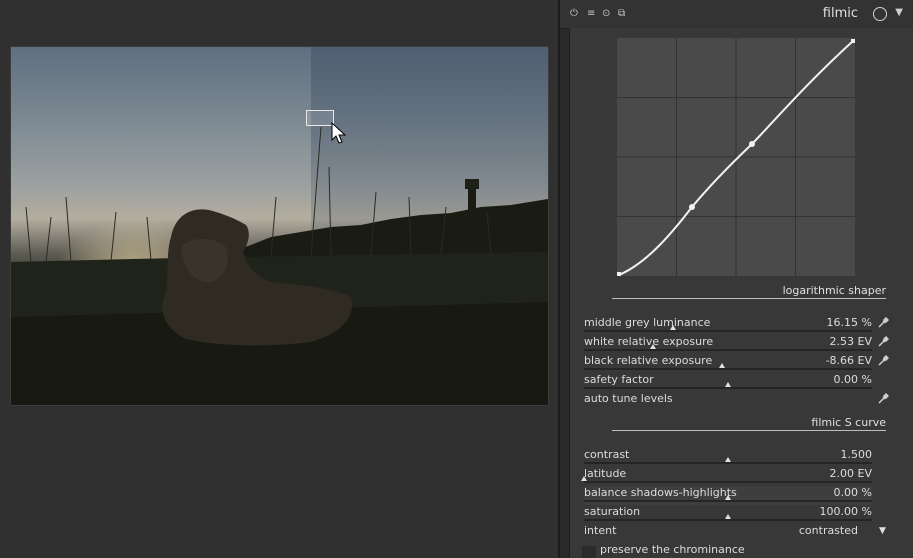  I want to click on curve-endpoint-black, so click(619, 274).